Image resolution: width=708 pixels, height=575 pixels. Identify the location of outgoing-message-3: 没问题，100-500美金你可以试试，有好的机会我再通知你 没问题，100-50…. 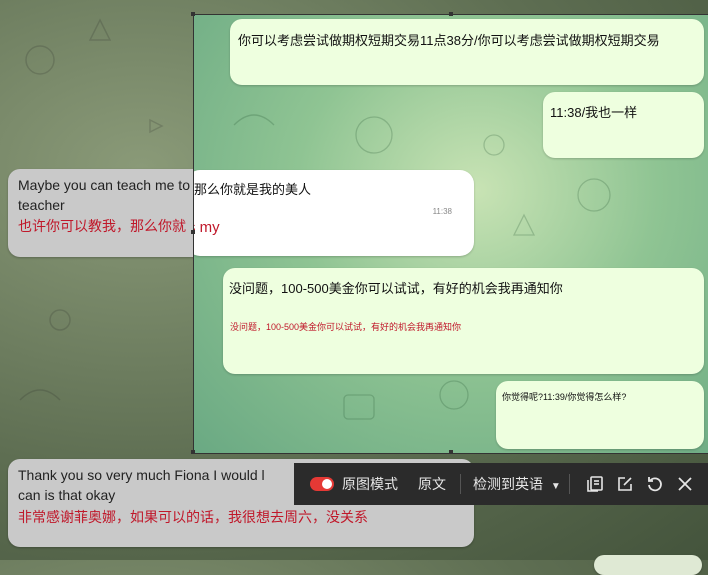
(463, 321).